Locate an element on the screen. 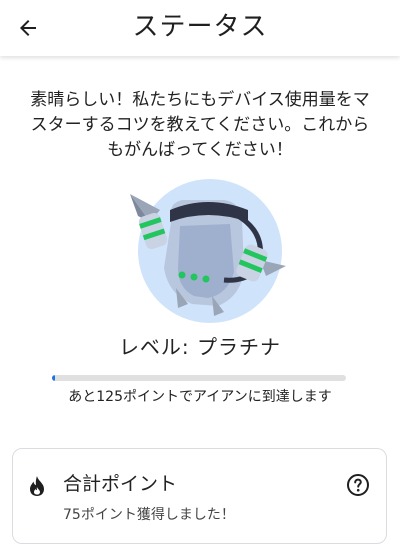  progress-text: あと125ポイントでアイアンに到達します is located at coordinates (200, 397).